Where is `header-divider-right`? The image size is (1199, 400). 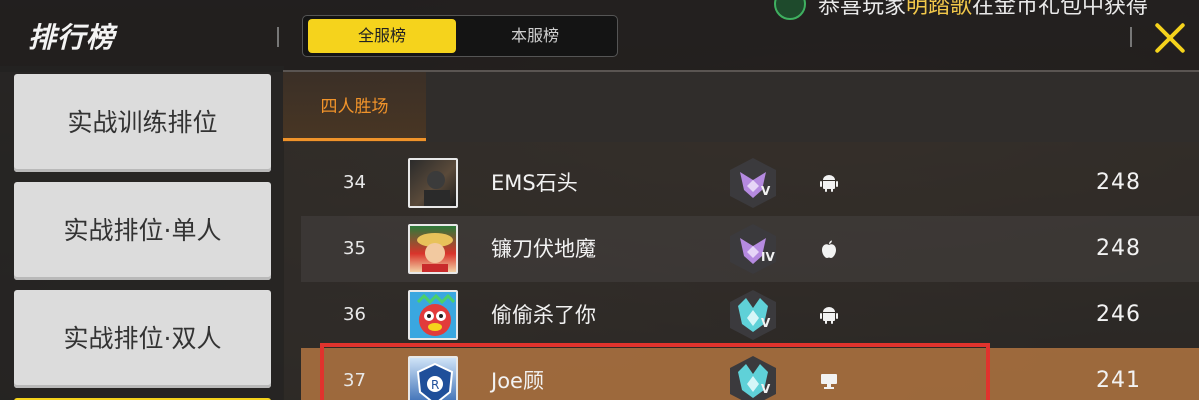
header-divider-right is located at coordinates (1131, 37).